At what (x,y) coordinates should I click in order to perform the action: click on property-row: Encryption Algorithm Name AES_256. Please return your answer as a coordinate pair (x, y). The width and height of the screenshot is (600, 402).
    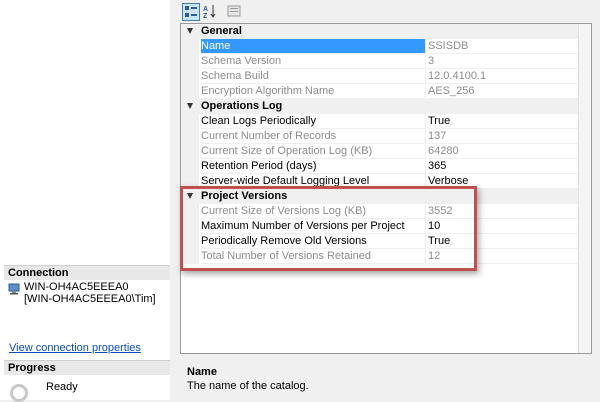
    Looking at the image, I should click on (381, 91).